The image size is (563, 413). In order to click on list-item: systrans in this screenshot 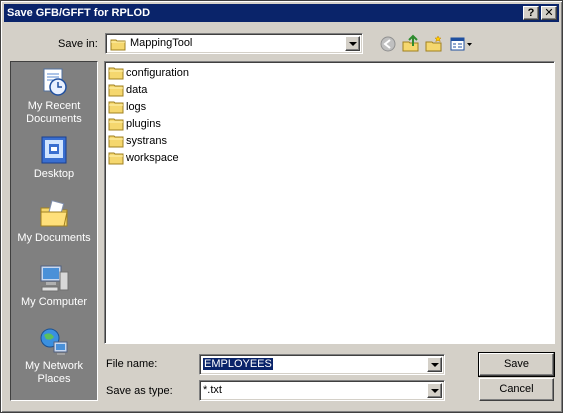, I will do `click(137, 141)`.